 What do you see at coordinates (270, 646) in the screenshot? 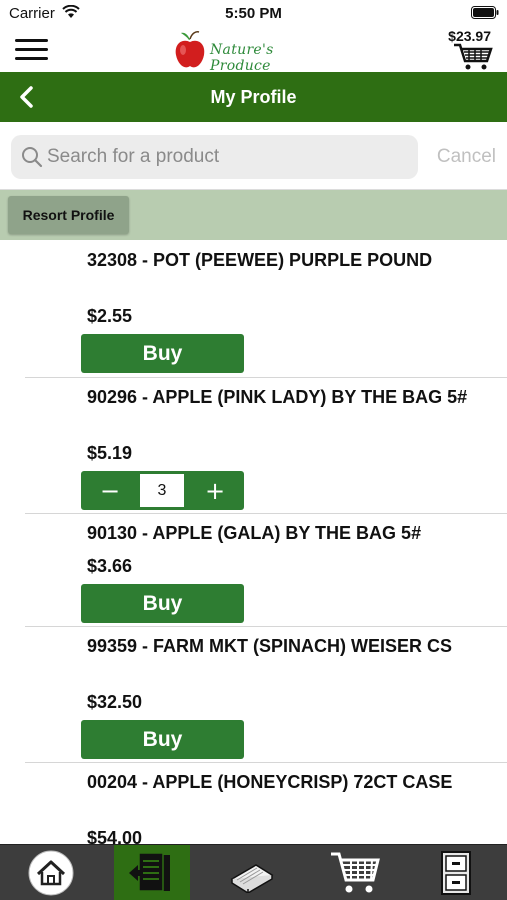
I see `product-name: 99359 - FARM MKT (SPINACH) WEISER CS` at bounding box center [270, 646].